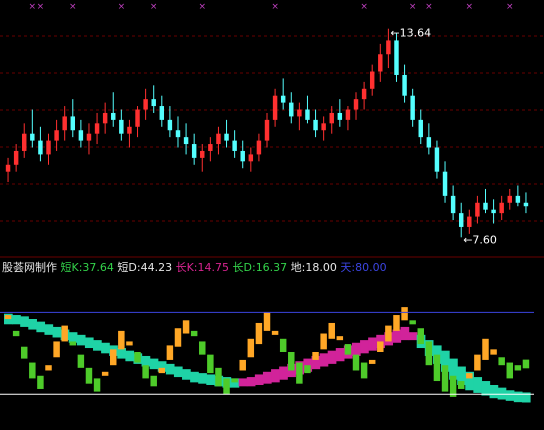 This screenshot has height=430, width=544. I want to click on top-markers: × × × × × × × × × × × ×, so click(271, 7).